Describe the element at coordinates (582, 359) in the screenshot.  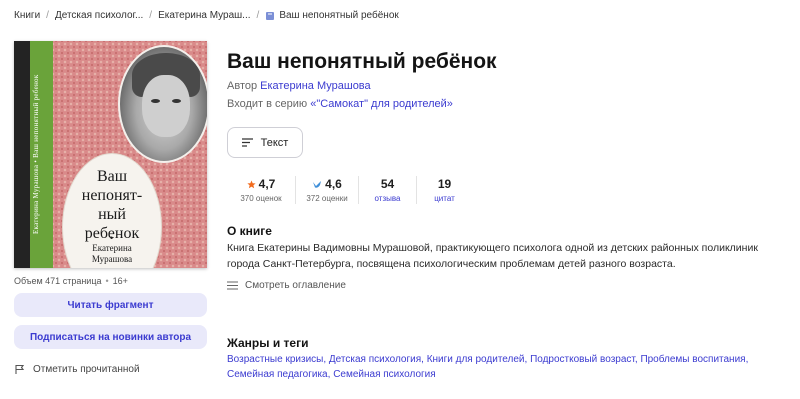
I see `genre-tag: Подростковый возраст` at that location.